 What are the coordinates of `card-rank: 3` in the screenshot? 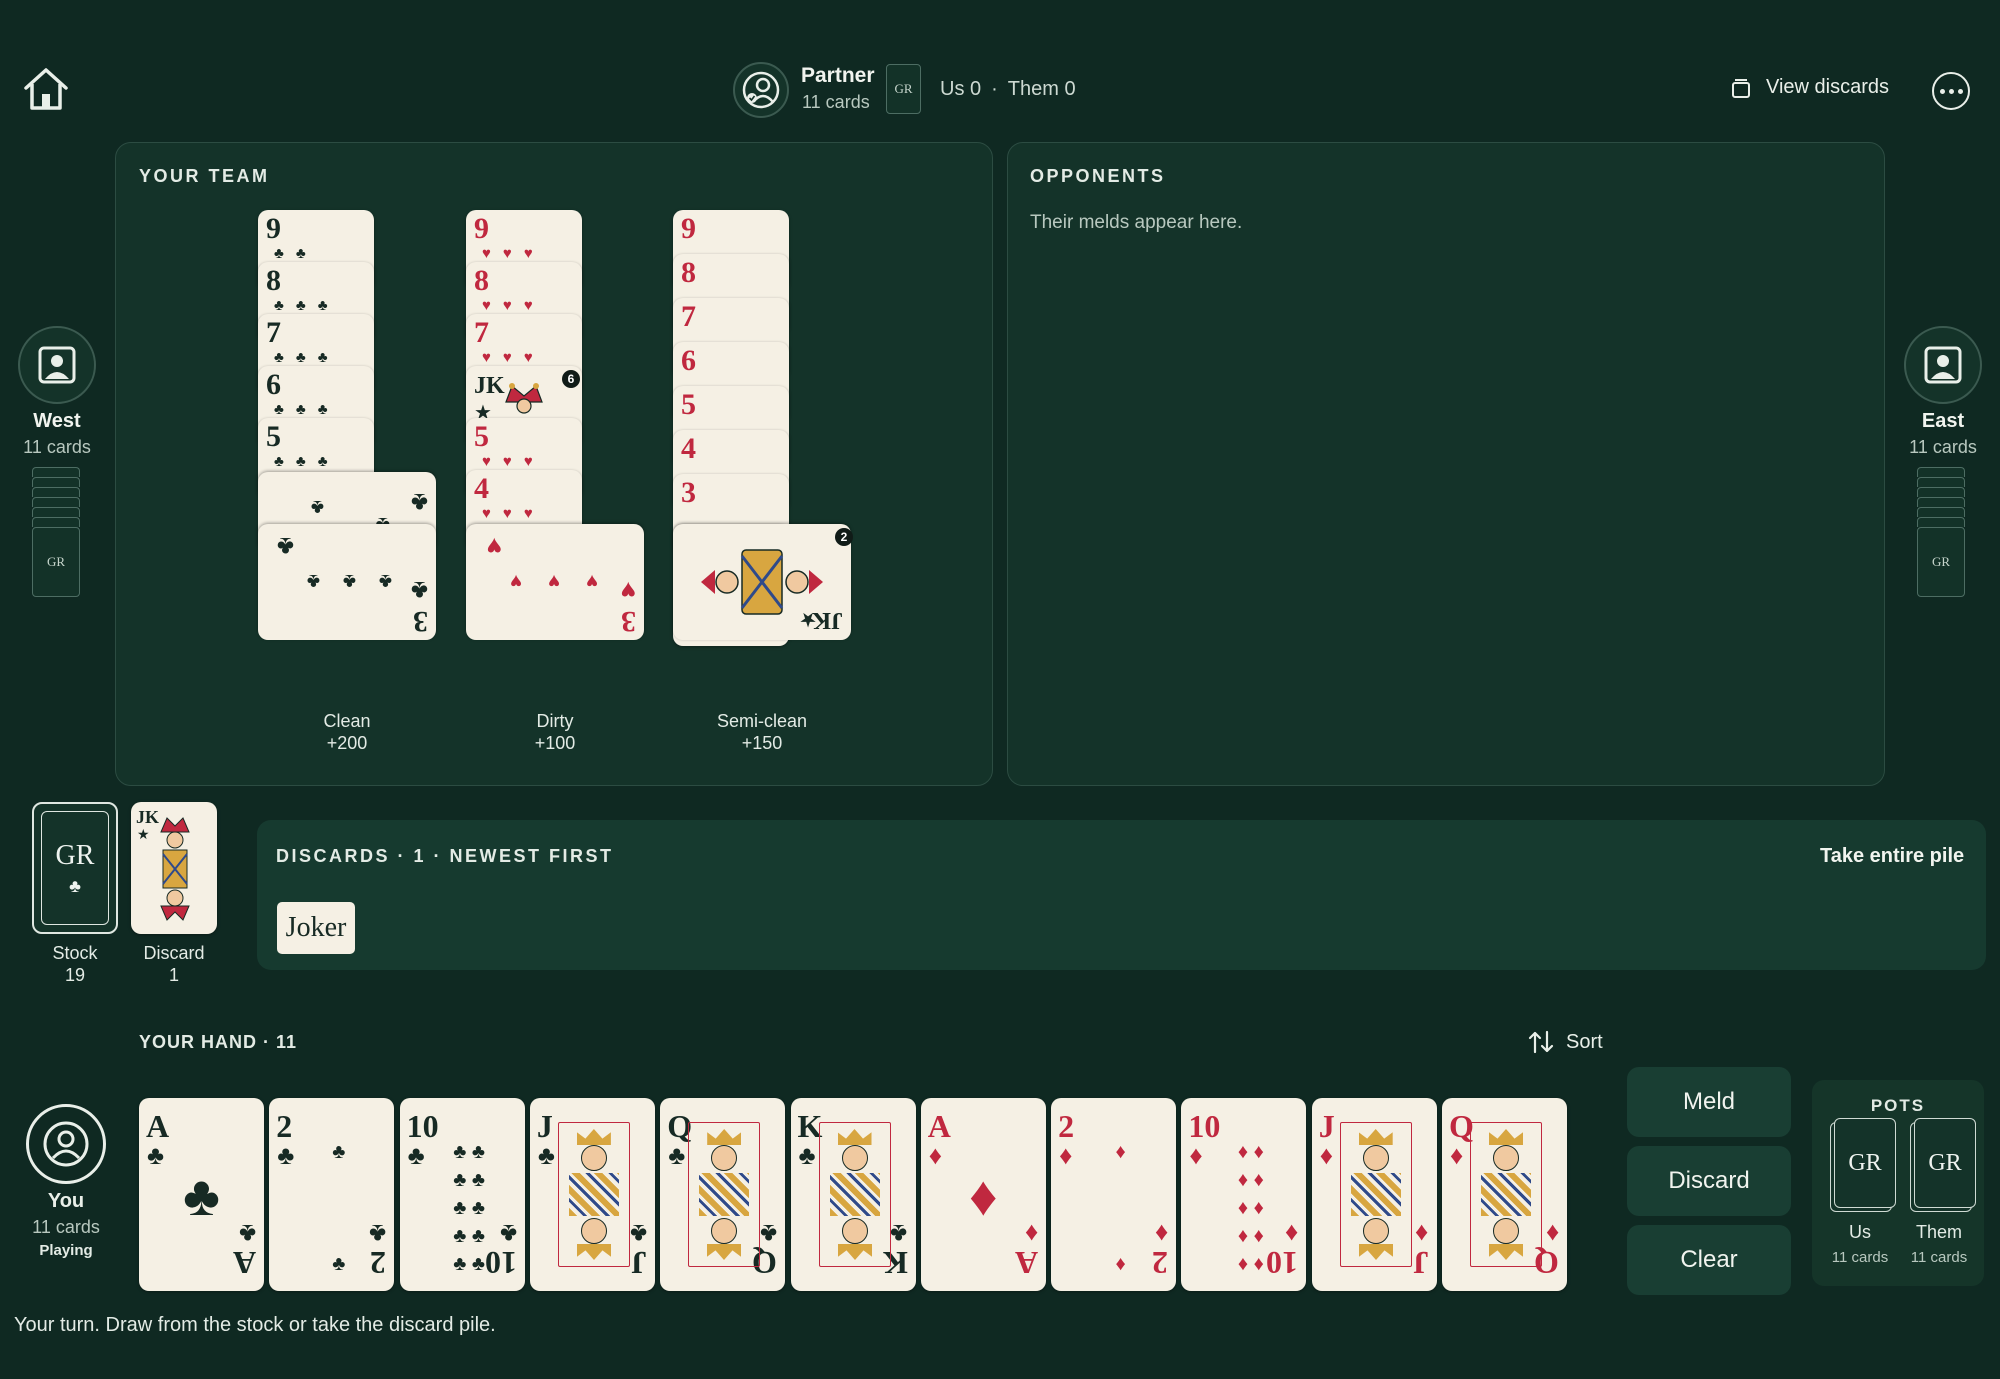 It's located at (688, 492).